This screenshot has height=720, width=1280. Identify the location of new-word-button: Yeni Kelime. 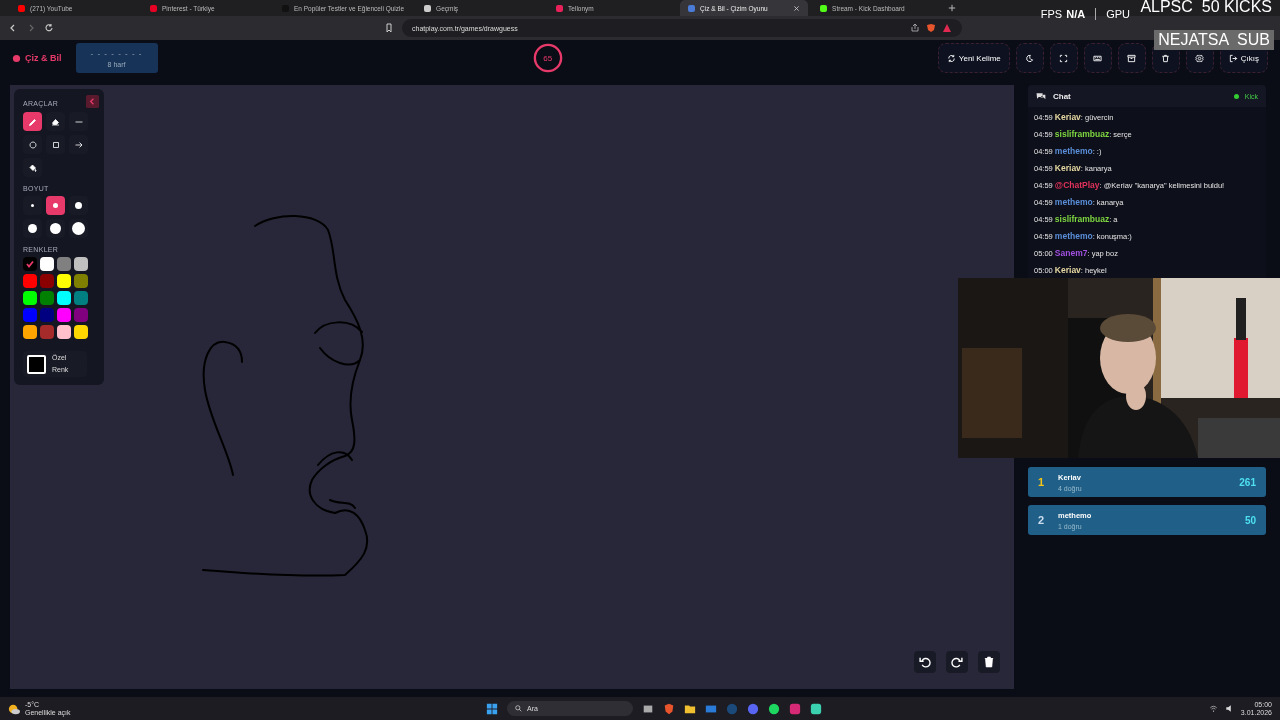
(973, 58).